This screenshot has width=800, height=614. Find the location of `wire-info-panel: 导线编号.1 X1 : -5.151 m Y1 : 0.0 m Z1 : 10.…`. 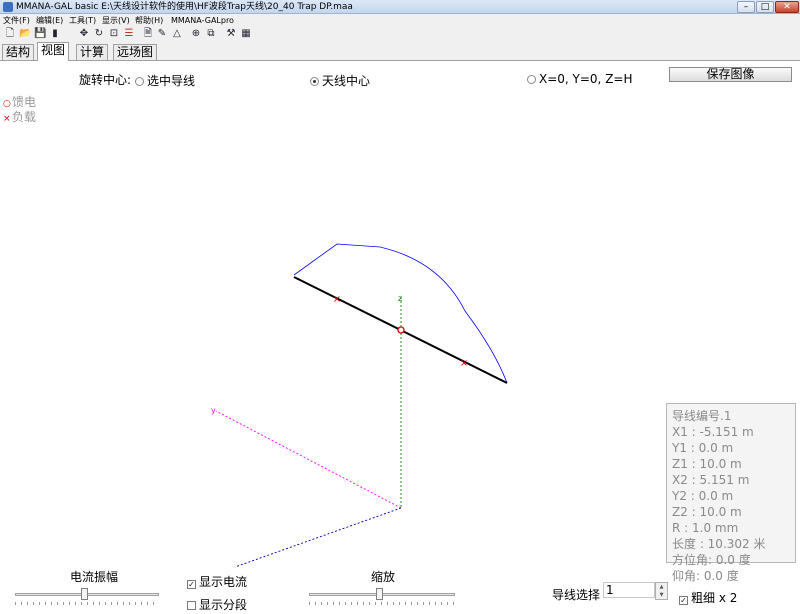

wire-info-panel: 导线编号.1 X1 : -5.151 m Y1 : 0.0 m Z1 : 10.… is located at coordinates (731, 493).